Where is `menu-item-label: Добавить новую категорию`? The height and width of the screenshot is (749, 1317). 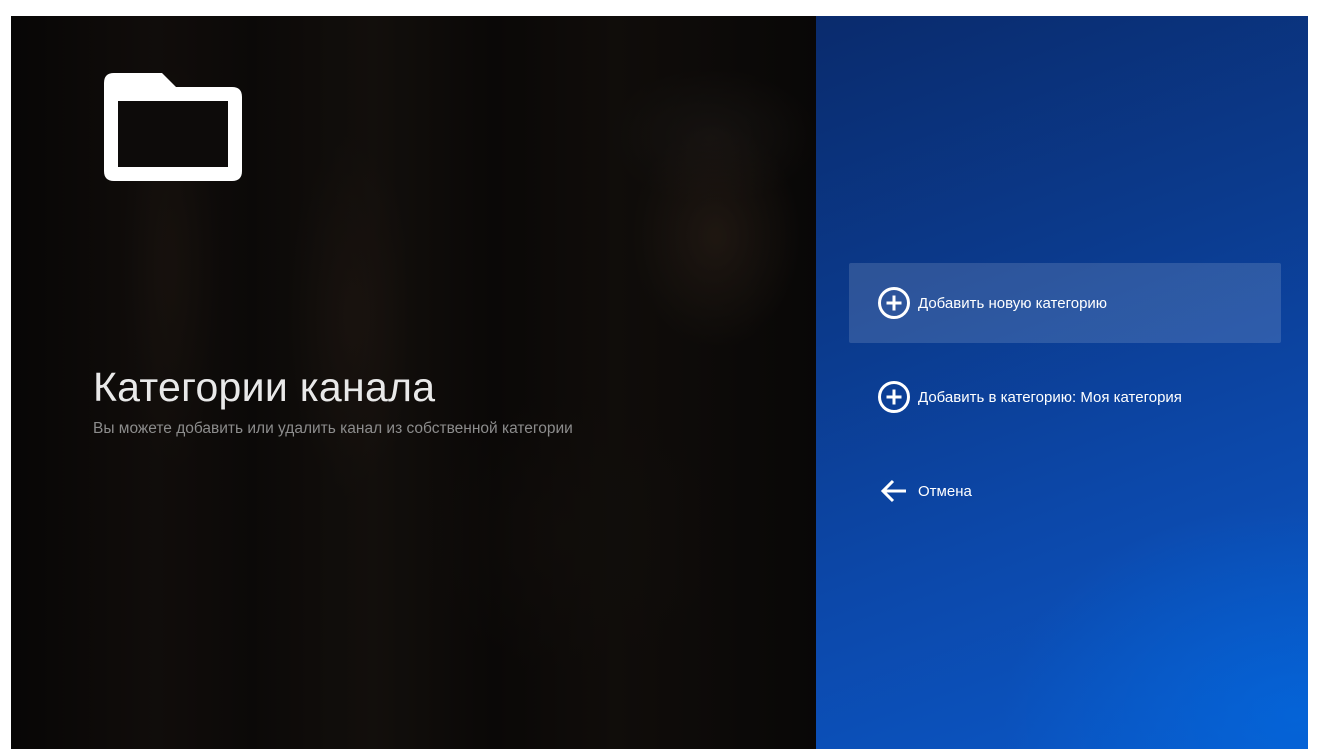
menu-item-label: Добавить новую категорию is located at coordinates (1013, 303).